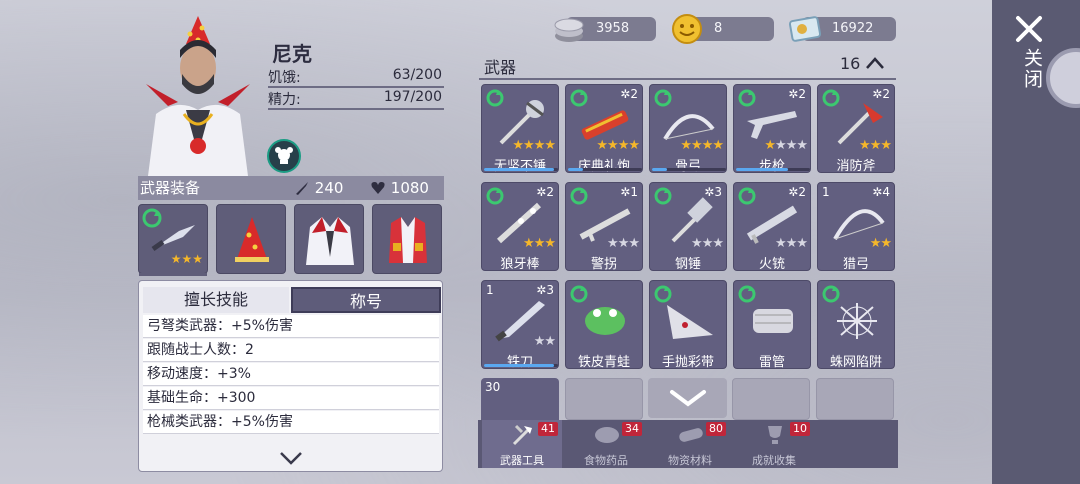 The height and width of the screenshot is (484, 1080). Describe the element at coordinates (771, 362) in the screenshot. I see `weapon-name: 雷管` at that location.